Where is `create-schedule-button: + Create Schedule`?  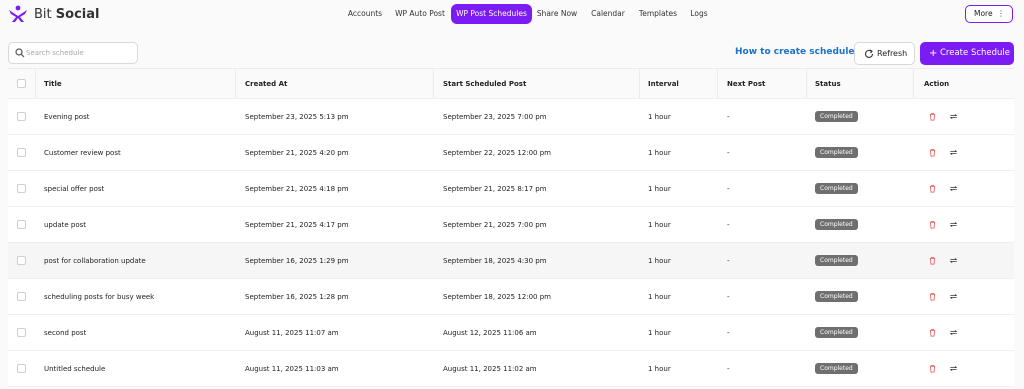
create-schedule-button: + Create Schedule is located at coordinates (967, 53).